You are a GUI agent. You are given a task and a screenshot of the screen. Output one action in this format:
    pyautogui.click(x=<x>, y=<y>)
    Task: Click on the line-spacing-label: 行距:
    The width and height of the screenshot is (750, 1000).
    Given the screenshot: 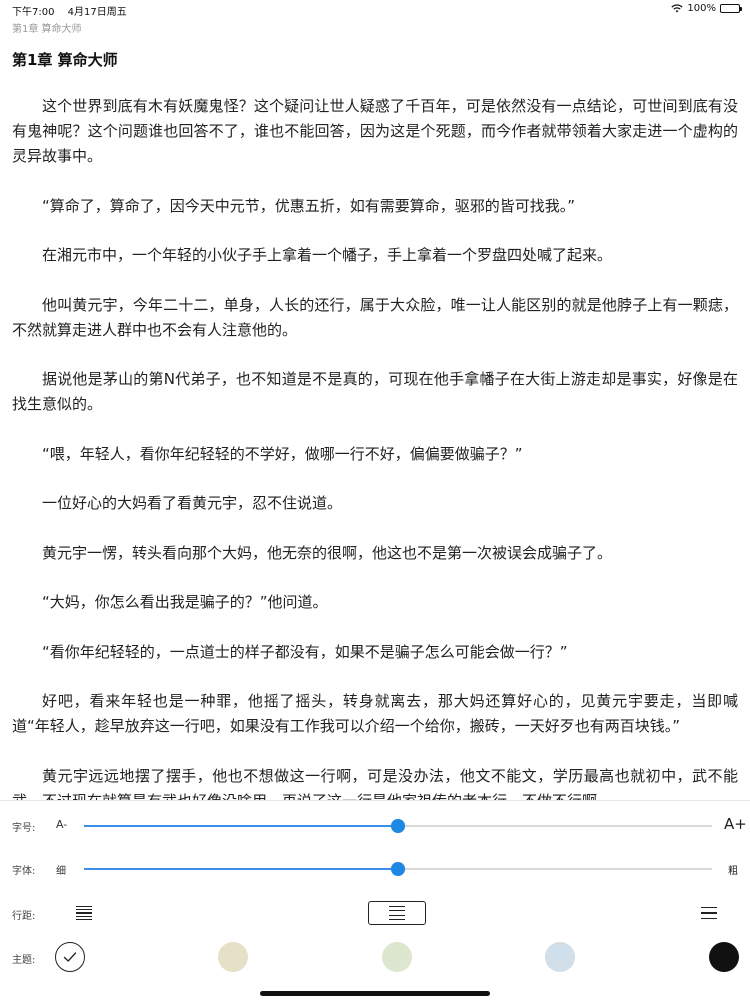 What is the action you would take?
    pyautogui.click(x=24, y=916)
    